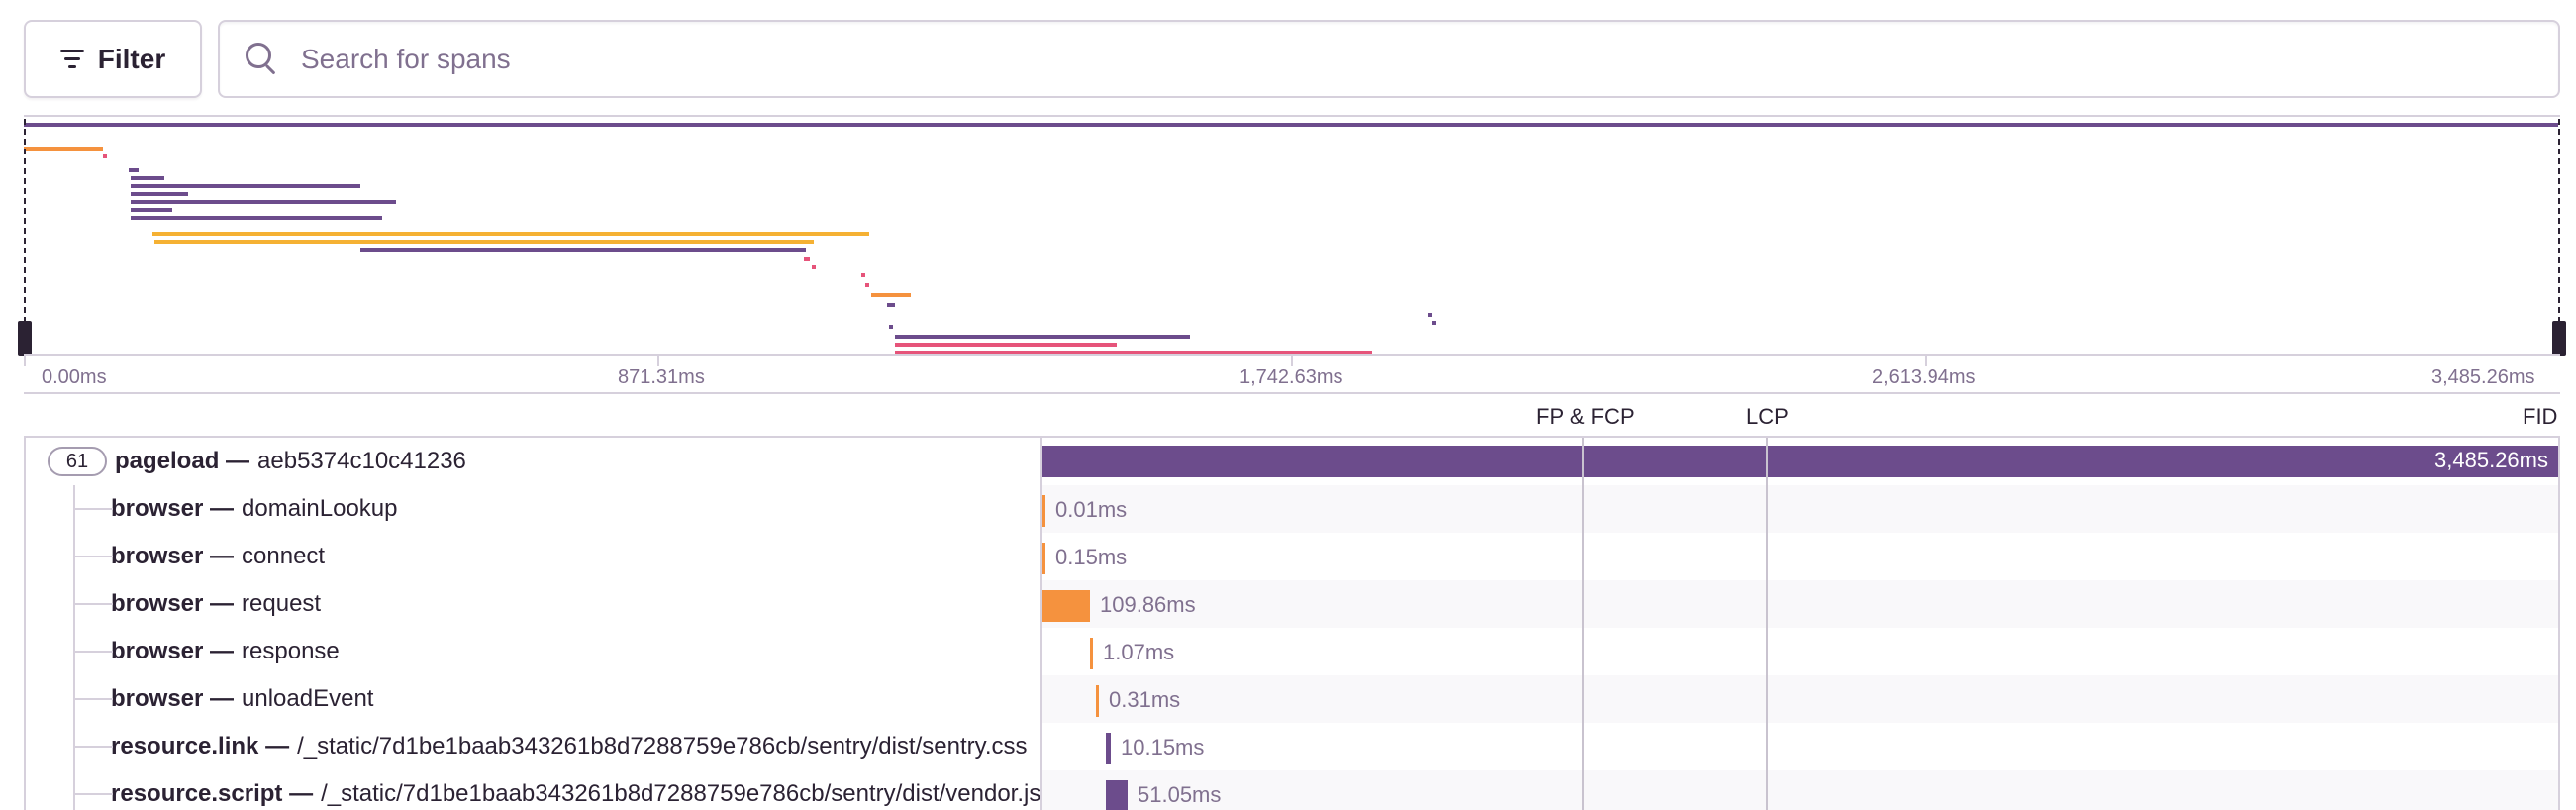 The width and height of the screenshot is (2576, 810). I want to click on search-icon, so click(262, 59).